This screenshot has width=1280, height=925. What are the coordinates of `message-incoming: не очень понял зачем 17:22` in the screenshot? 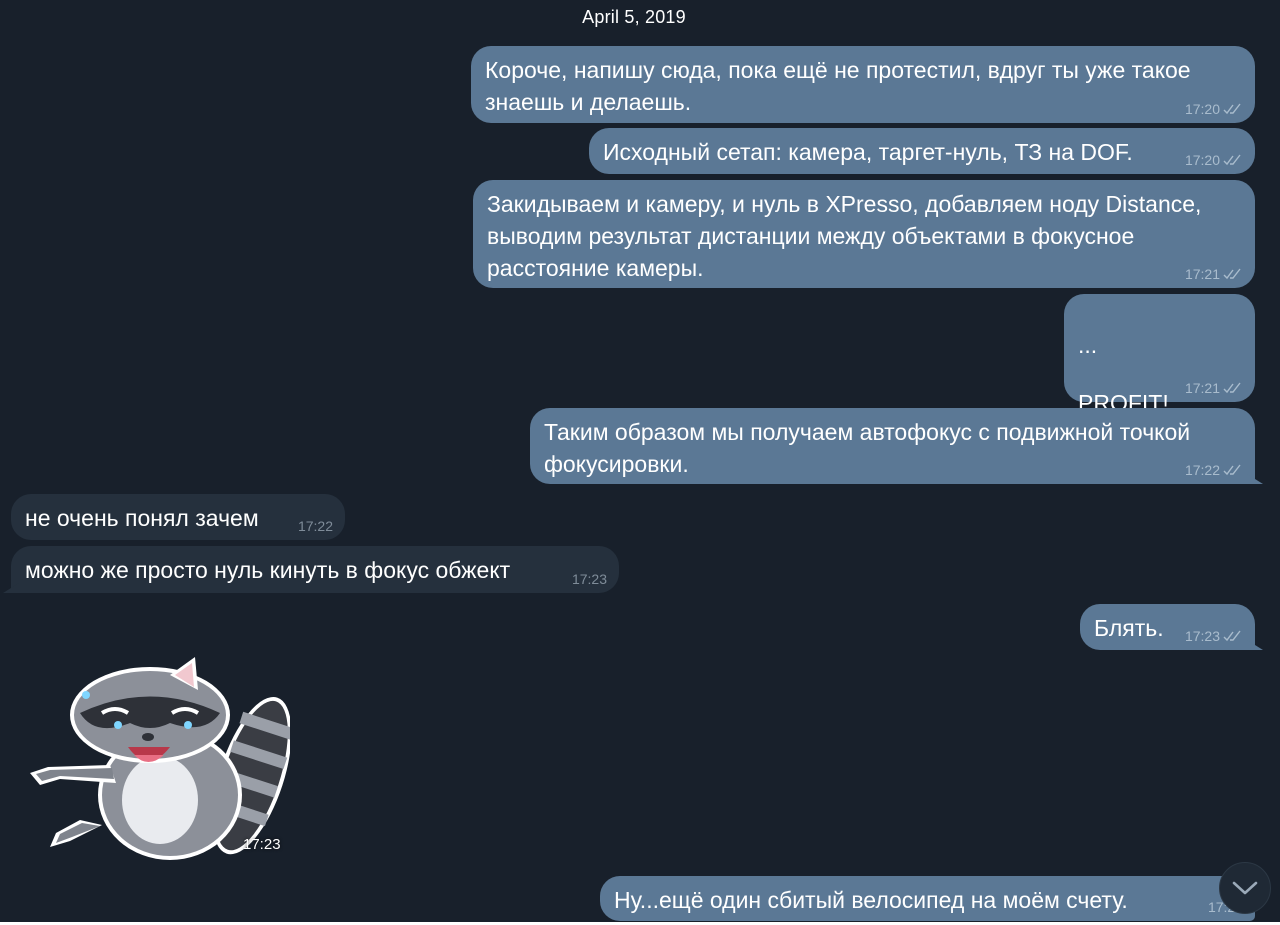 It's located at (178, 517).